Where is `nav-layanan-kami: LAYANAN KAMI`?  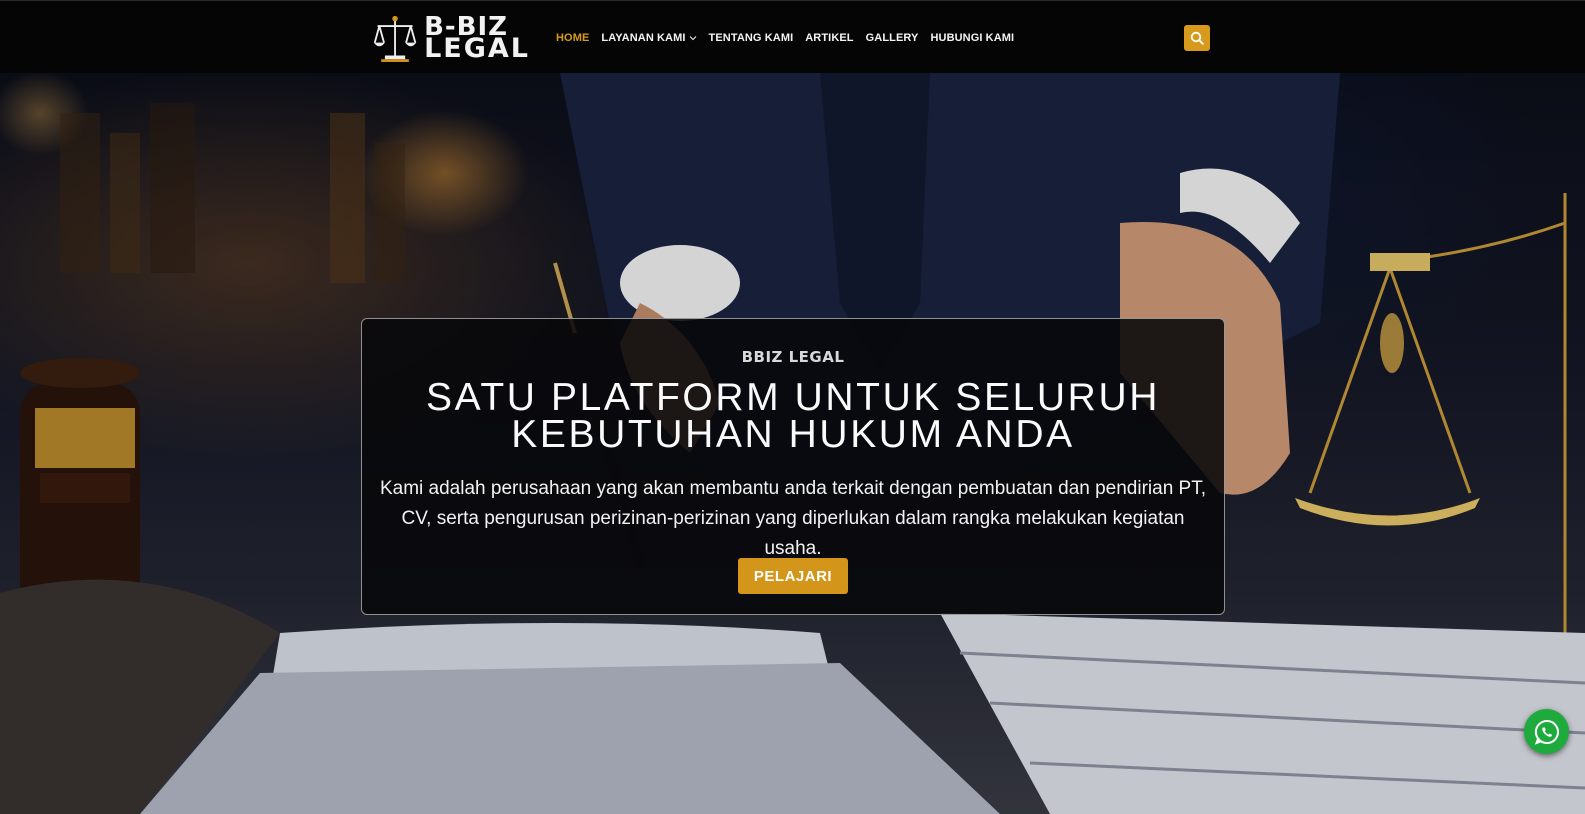 nav-layanan-kami: LAYANAN KAMI is located at coordinates (648, 38).